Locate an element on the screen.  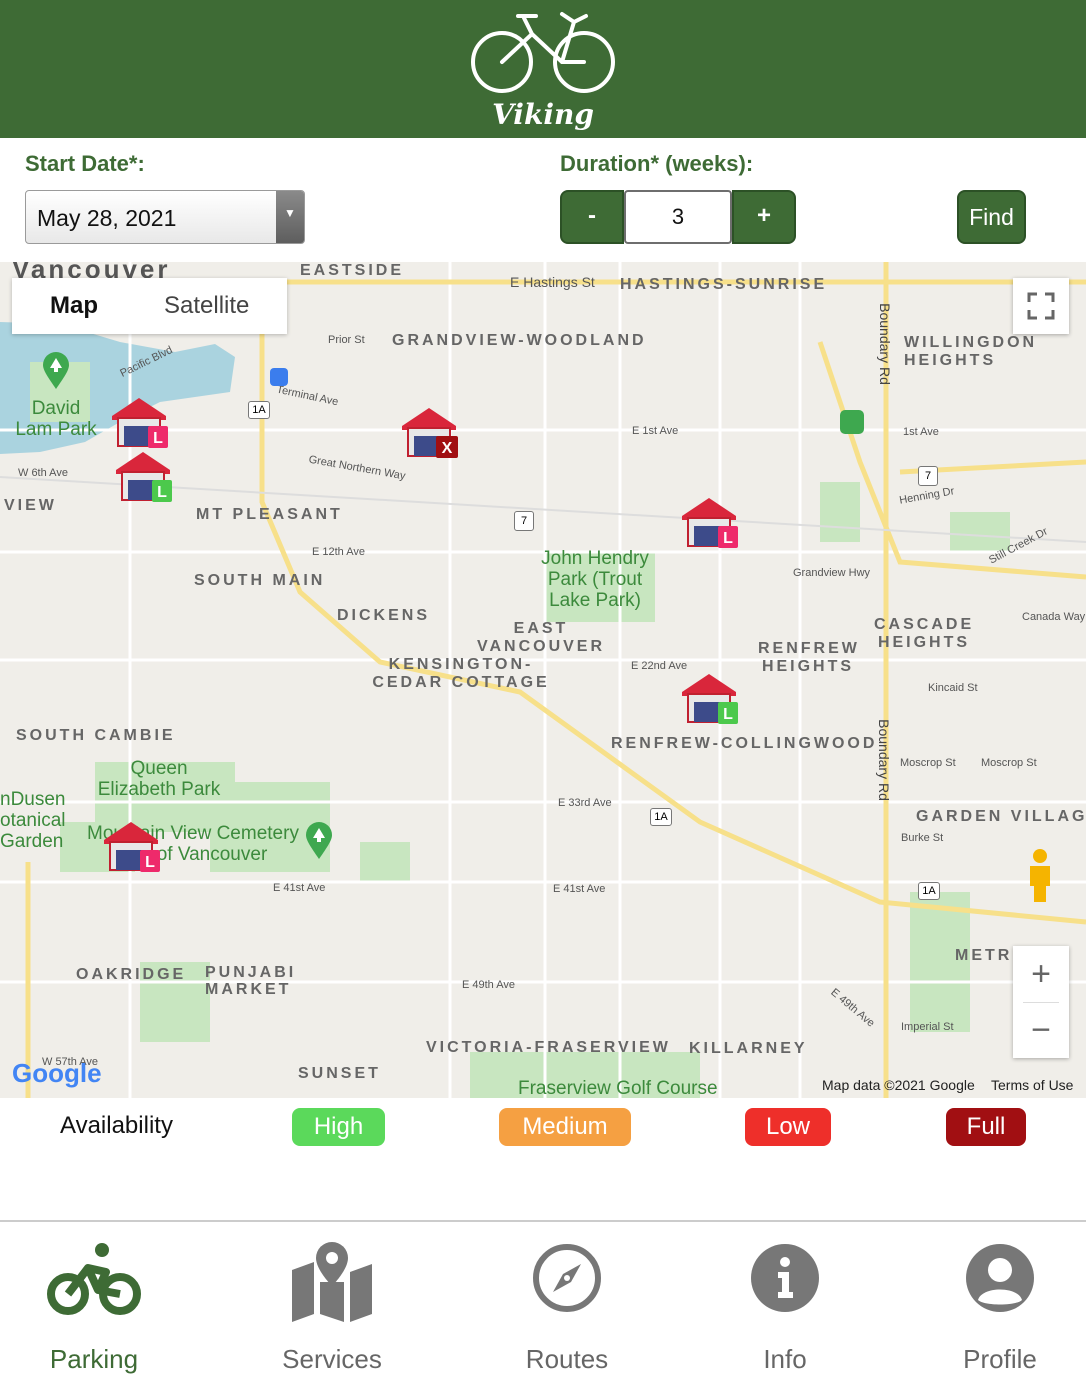
fullscreen-icon is located at coordinates (1041, 306).